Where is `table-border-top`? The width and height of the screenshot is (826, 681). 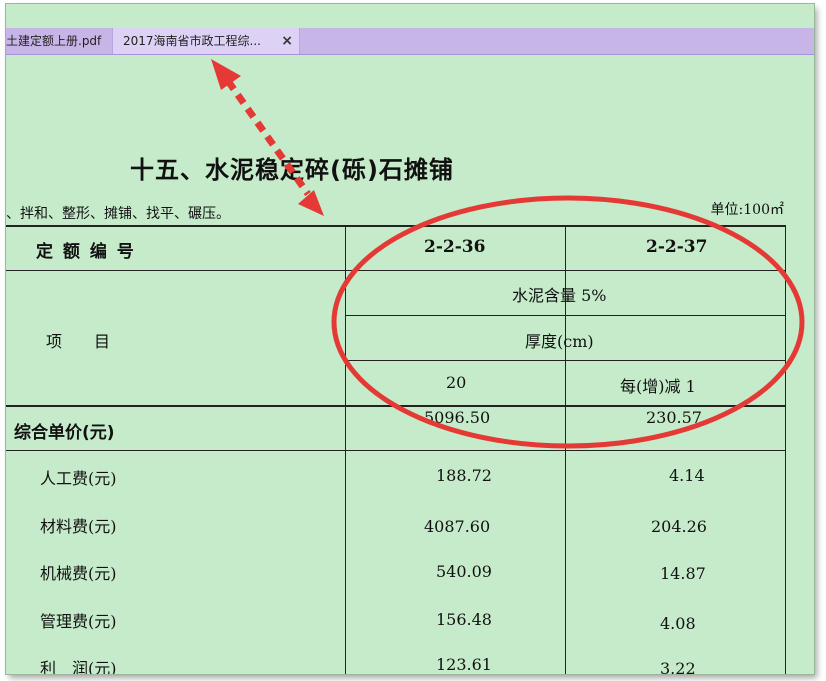 table-border-top is located at coordinates (396, 226).